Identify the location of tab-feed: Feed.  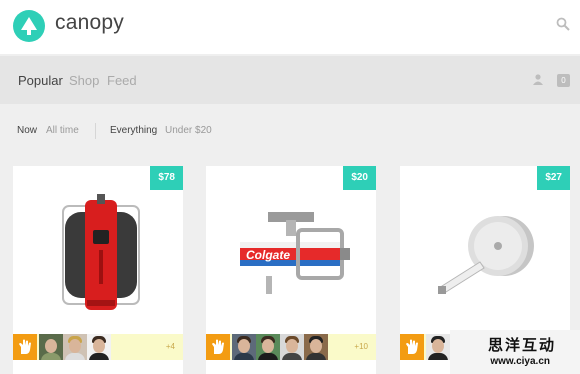
(122, 80).